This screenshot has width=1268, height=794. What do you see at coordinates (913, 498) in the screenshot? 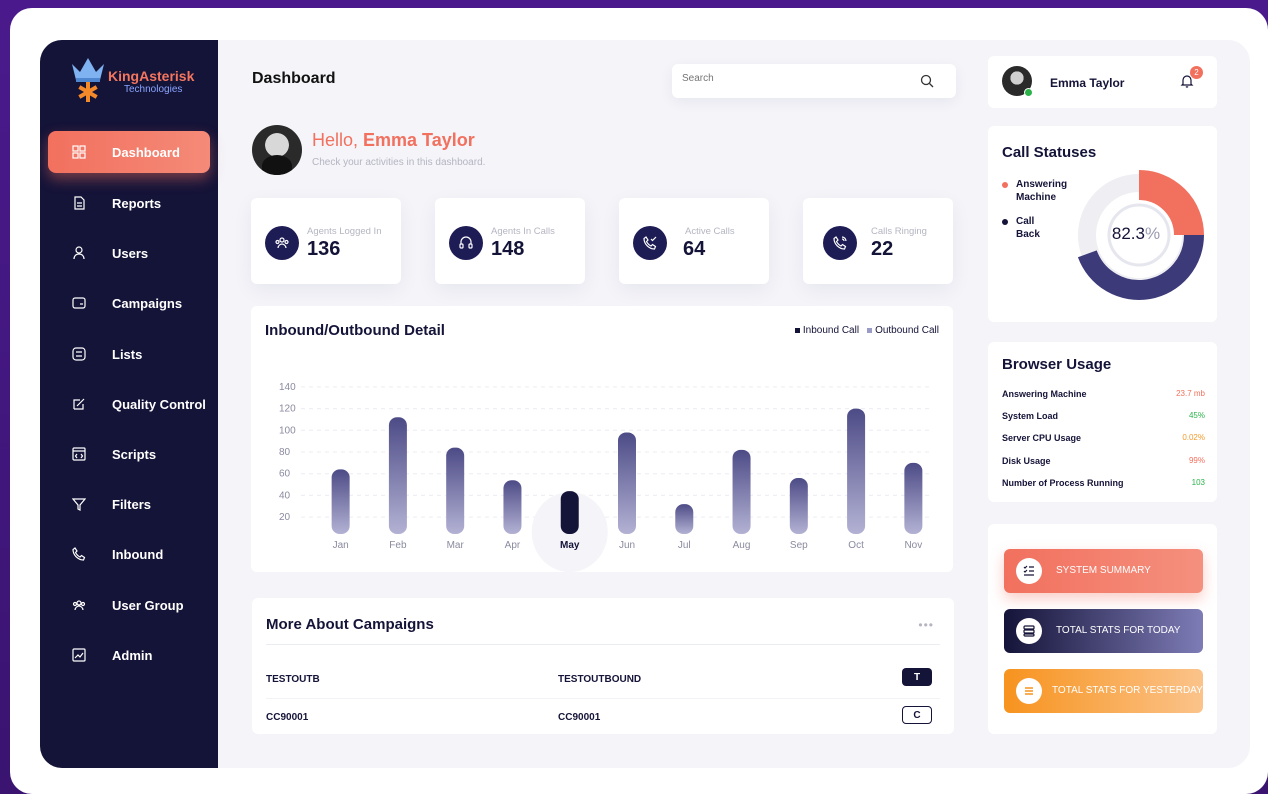
I see `bar-nov` at bounding box center [913, 498].